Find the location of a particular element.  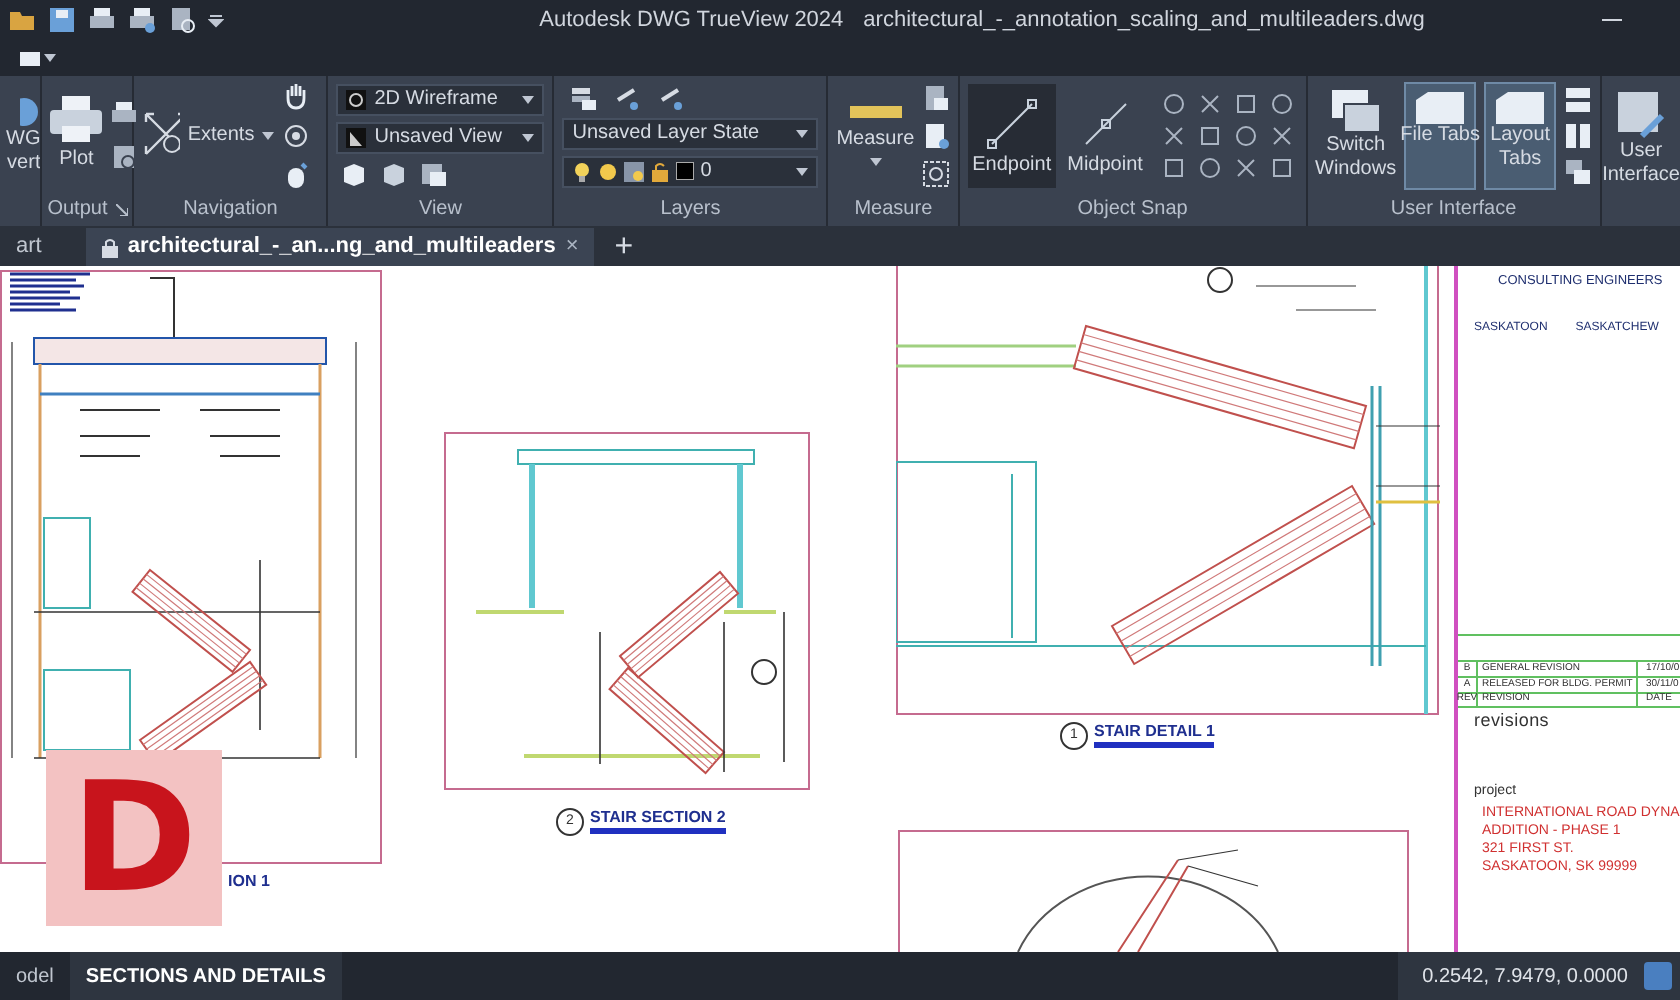

snap-button: Endpoint is located at coordinates (1012, 135).